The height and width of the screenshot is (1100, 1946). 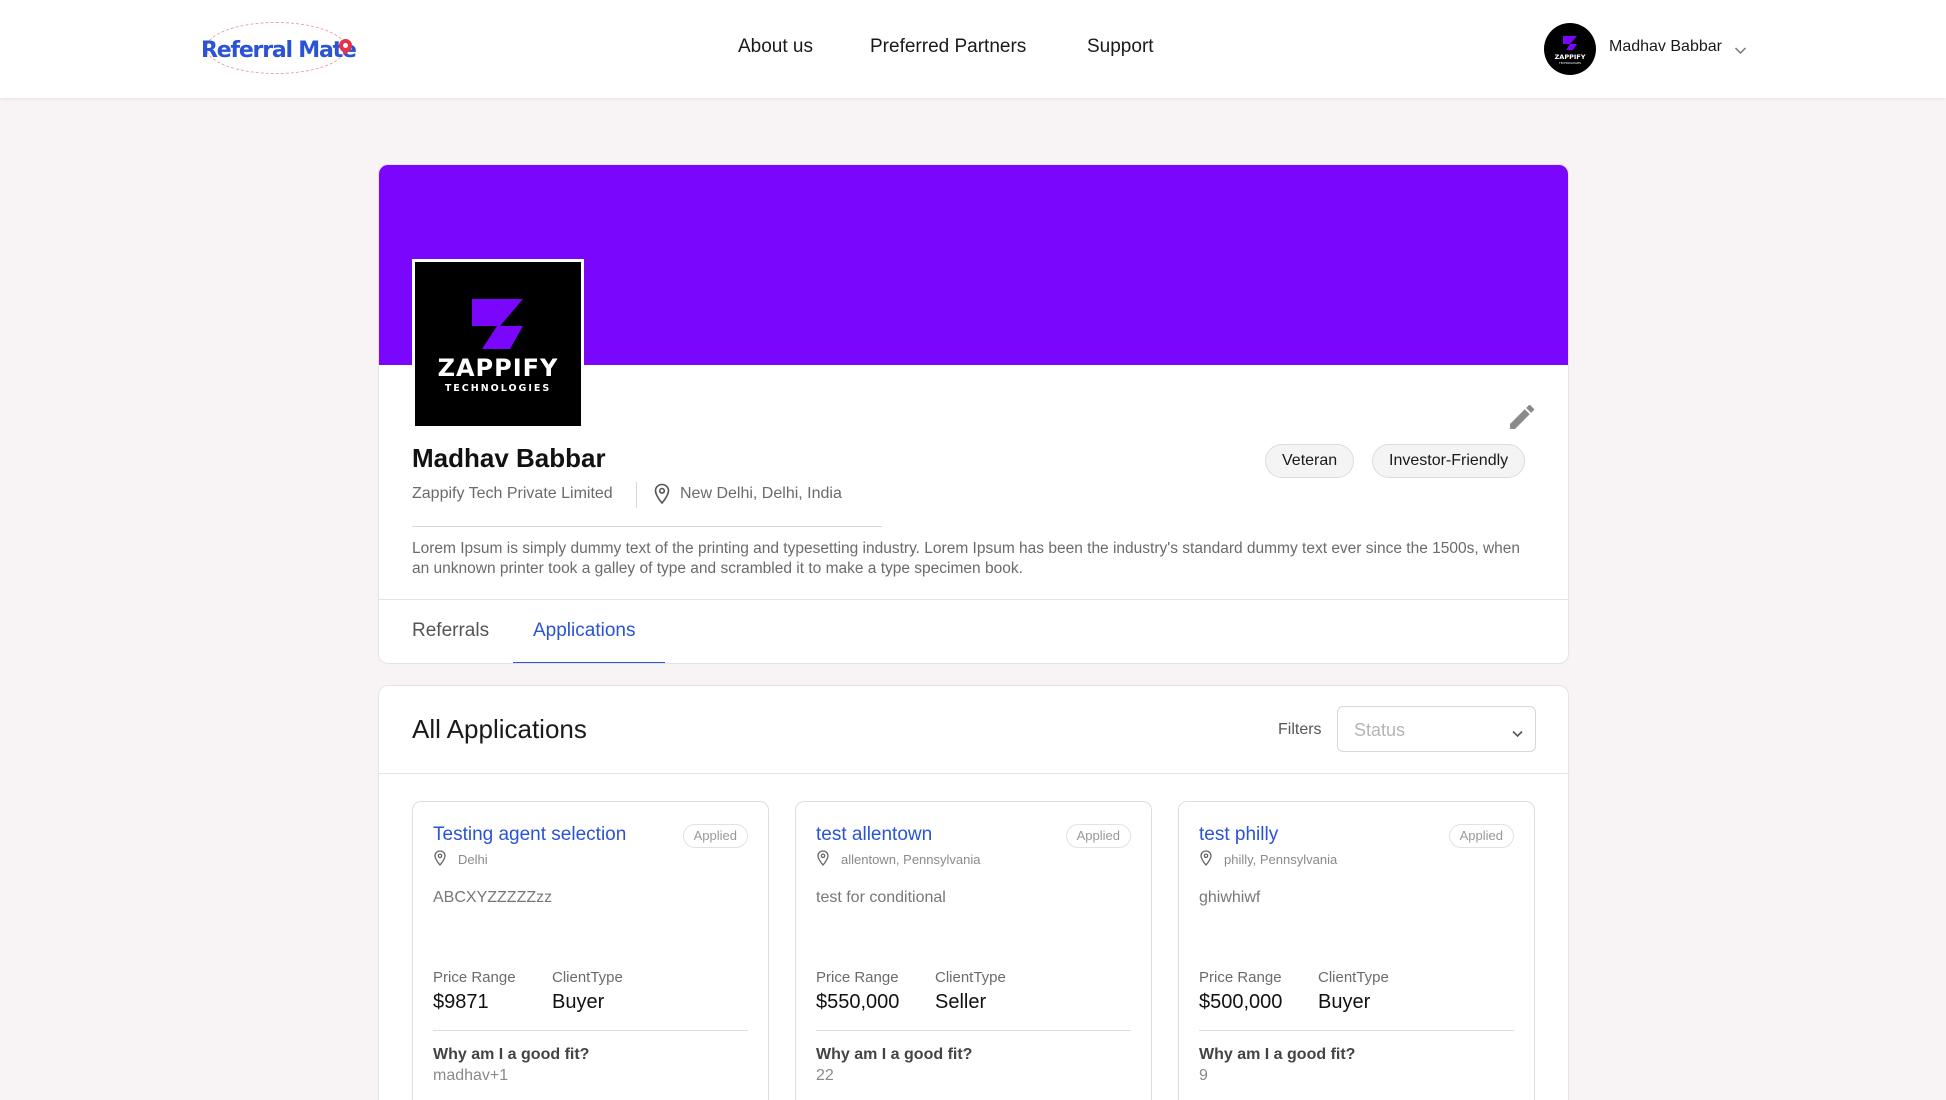 I want to click on profile-location: New Delhi, Delhi, India, so click(x=761, y=493).